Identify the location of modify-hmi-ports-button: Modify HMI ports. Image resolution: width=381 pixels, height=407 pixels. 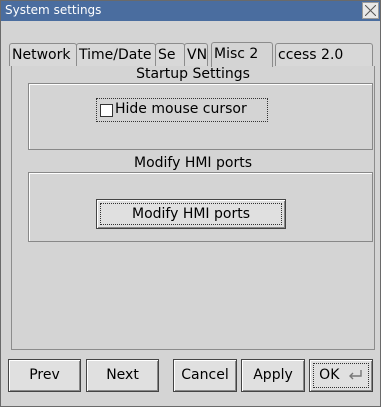
(191, 214).